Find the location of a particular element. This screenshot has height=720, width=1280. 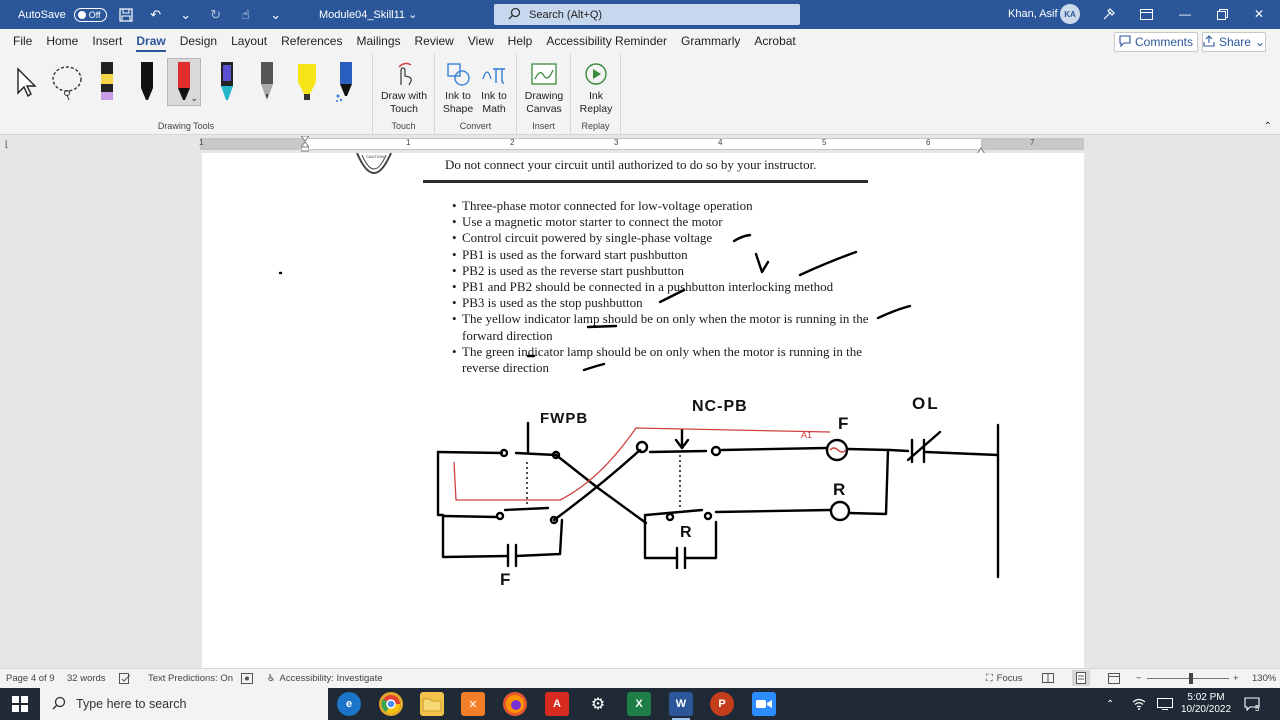

lasso-select-icon is located at coordinates (67, 82).